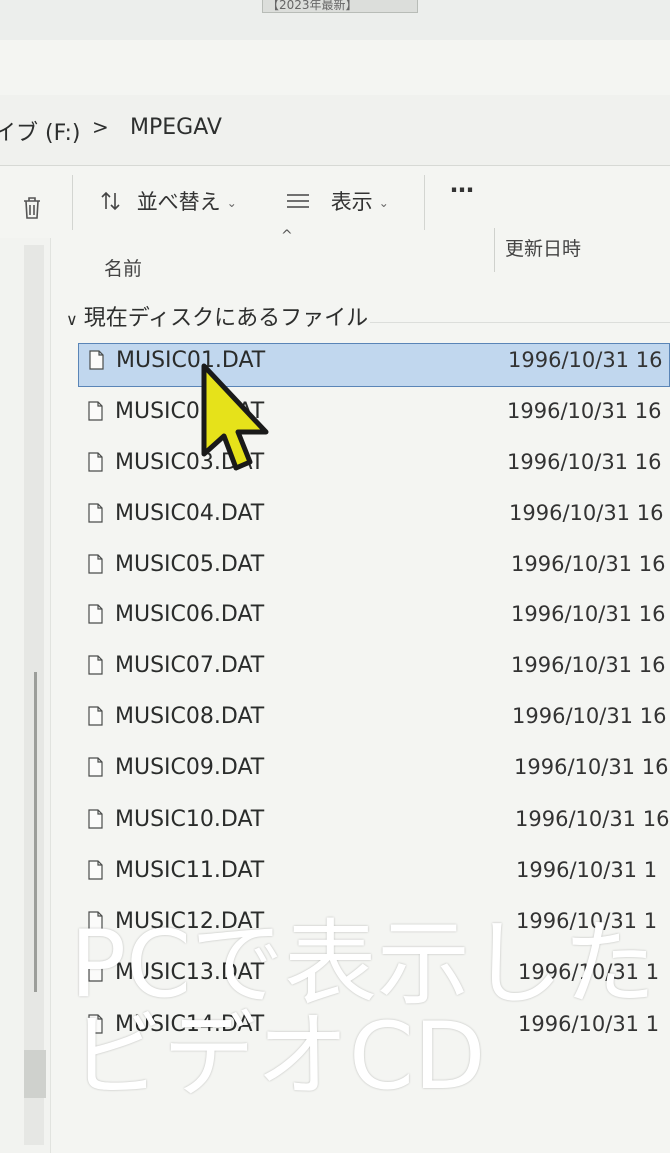  Describe the element at coordinates (374, 417) in the screenshot. I see `file-row: MUSIC02.DAT 1996/10/31 16` at that location.